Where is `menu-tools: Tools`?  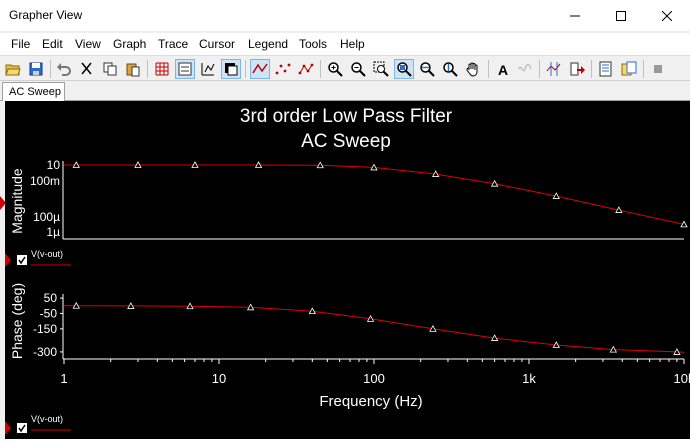 menu-tools: Tools is located at coordinates (313, 44).